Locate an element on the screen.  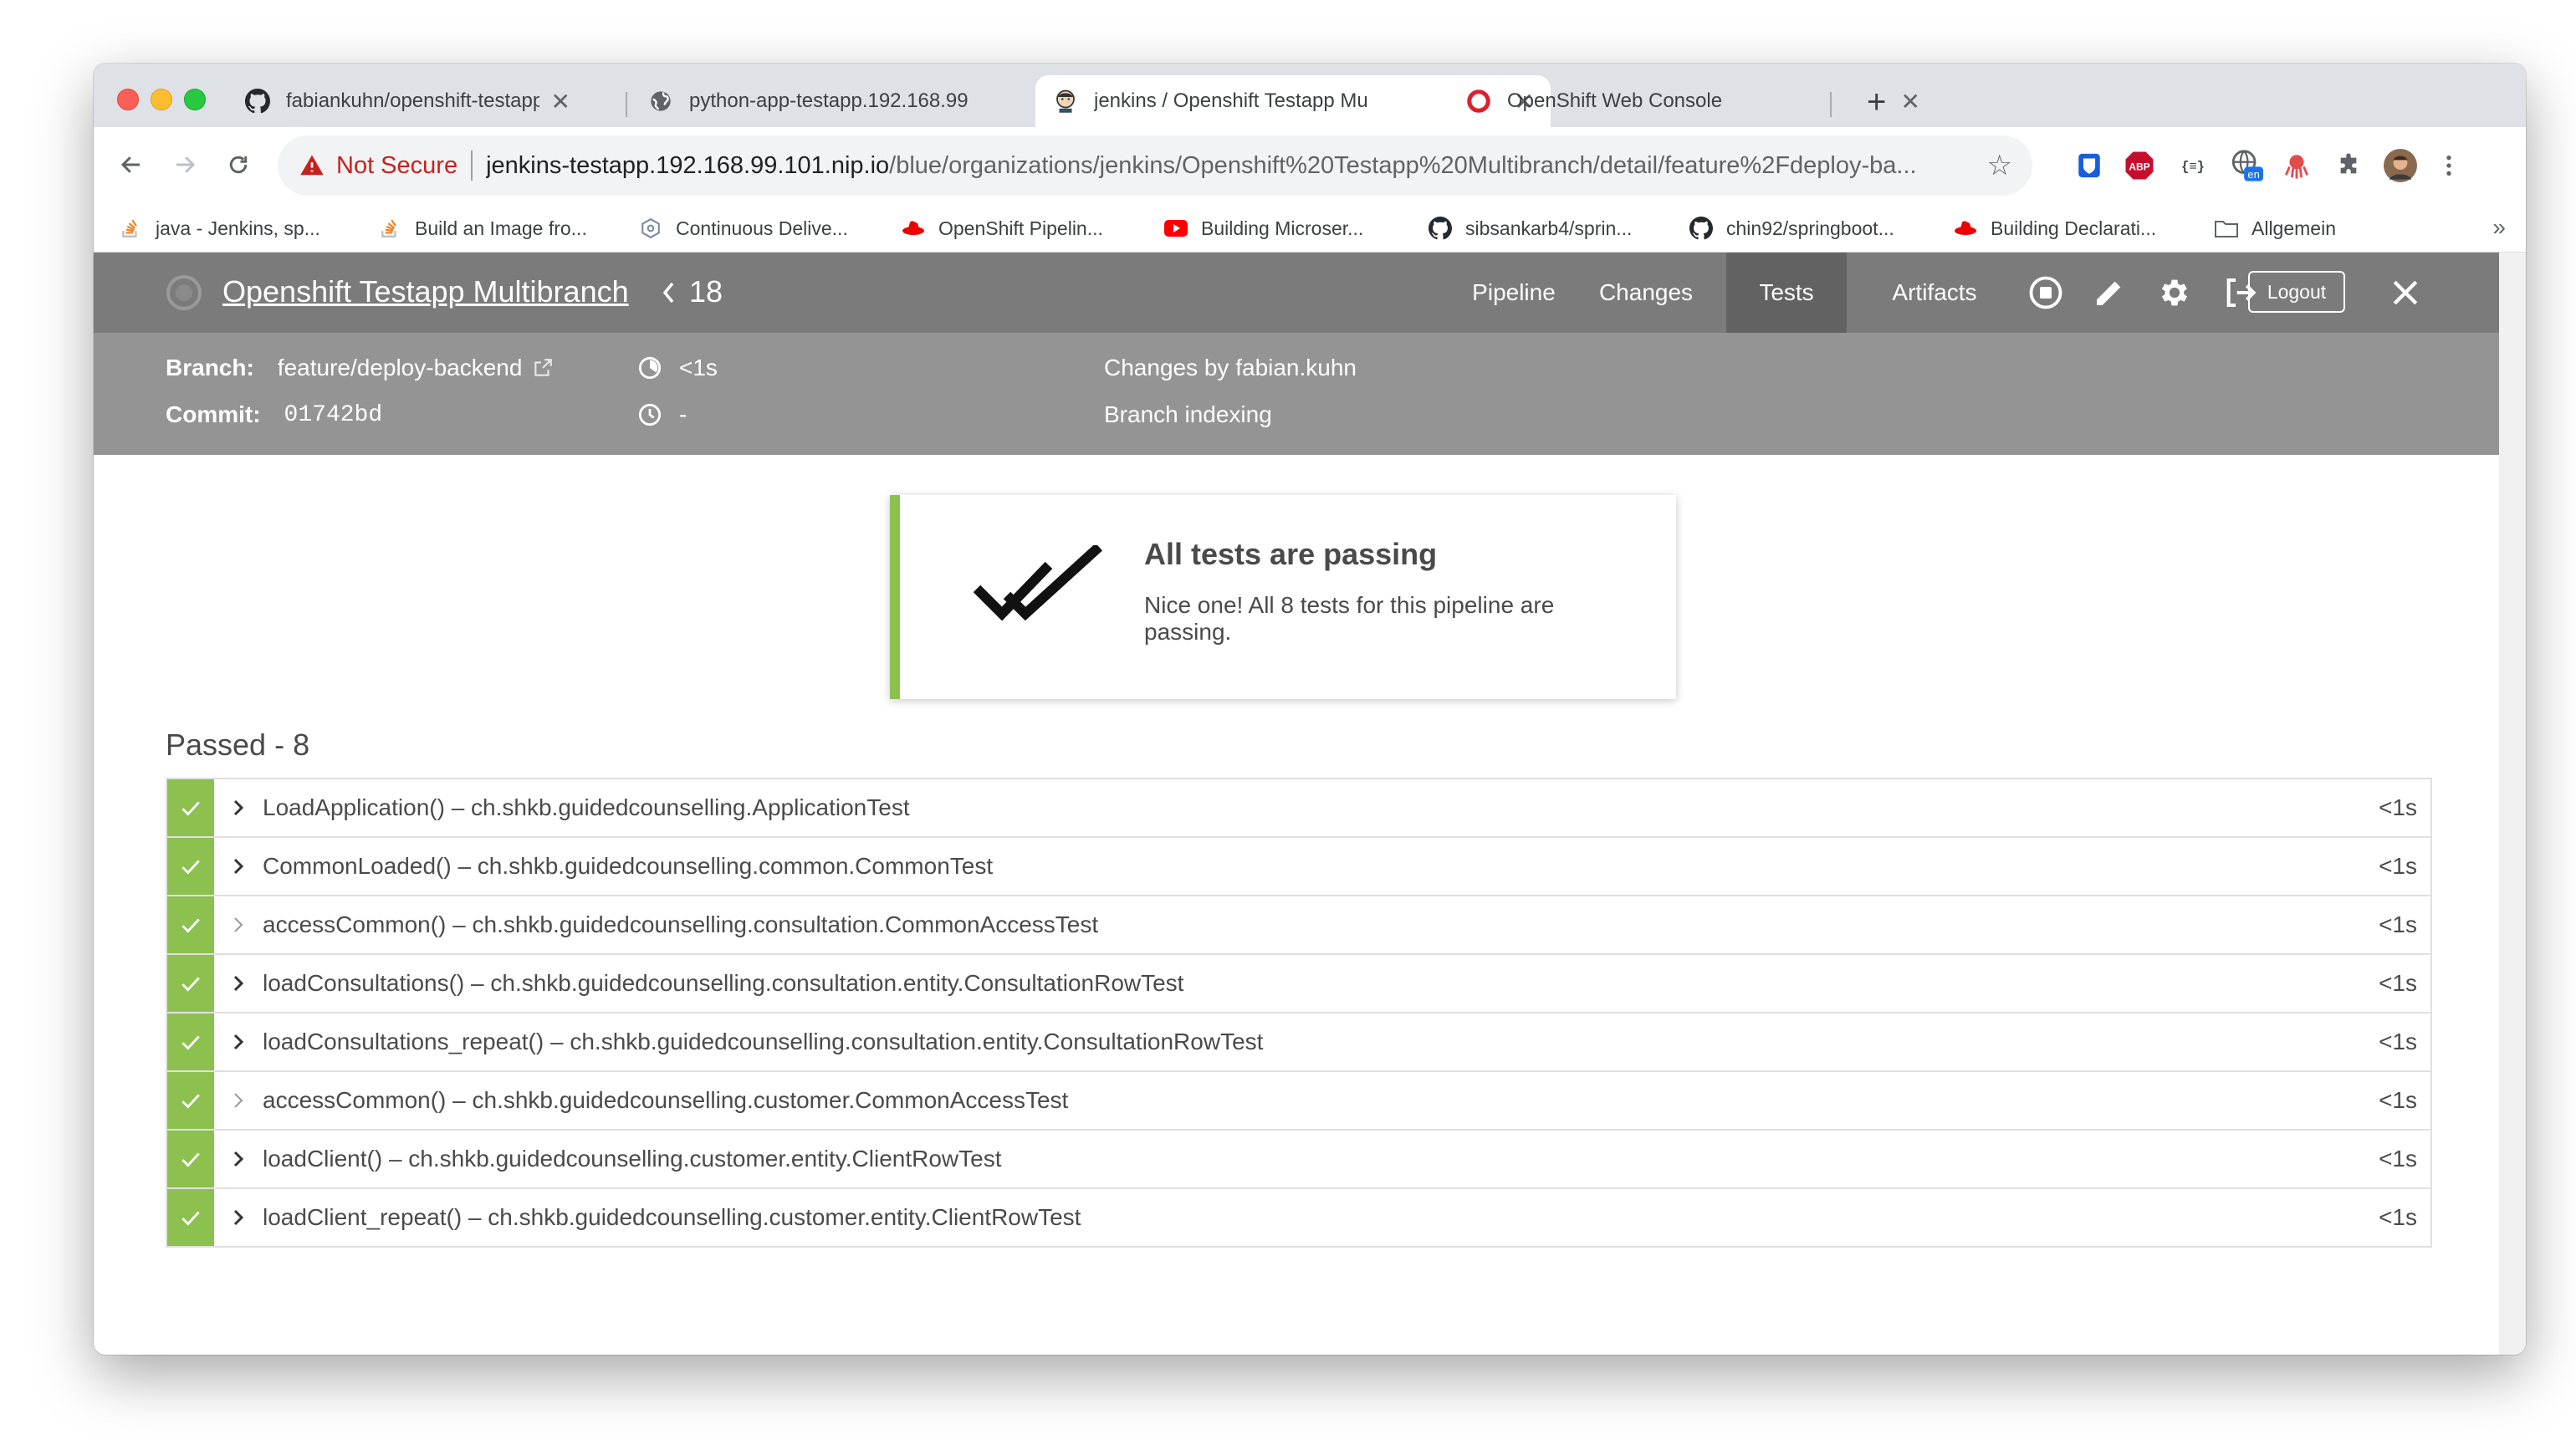
browser-menu-icon is located at coordinates (2449, 165).